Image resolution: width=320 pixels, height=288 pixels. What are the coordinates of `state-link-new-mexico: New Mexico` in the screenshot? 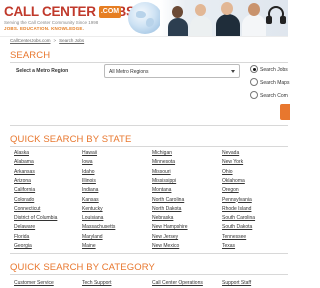 It's located at (165, 246).